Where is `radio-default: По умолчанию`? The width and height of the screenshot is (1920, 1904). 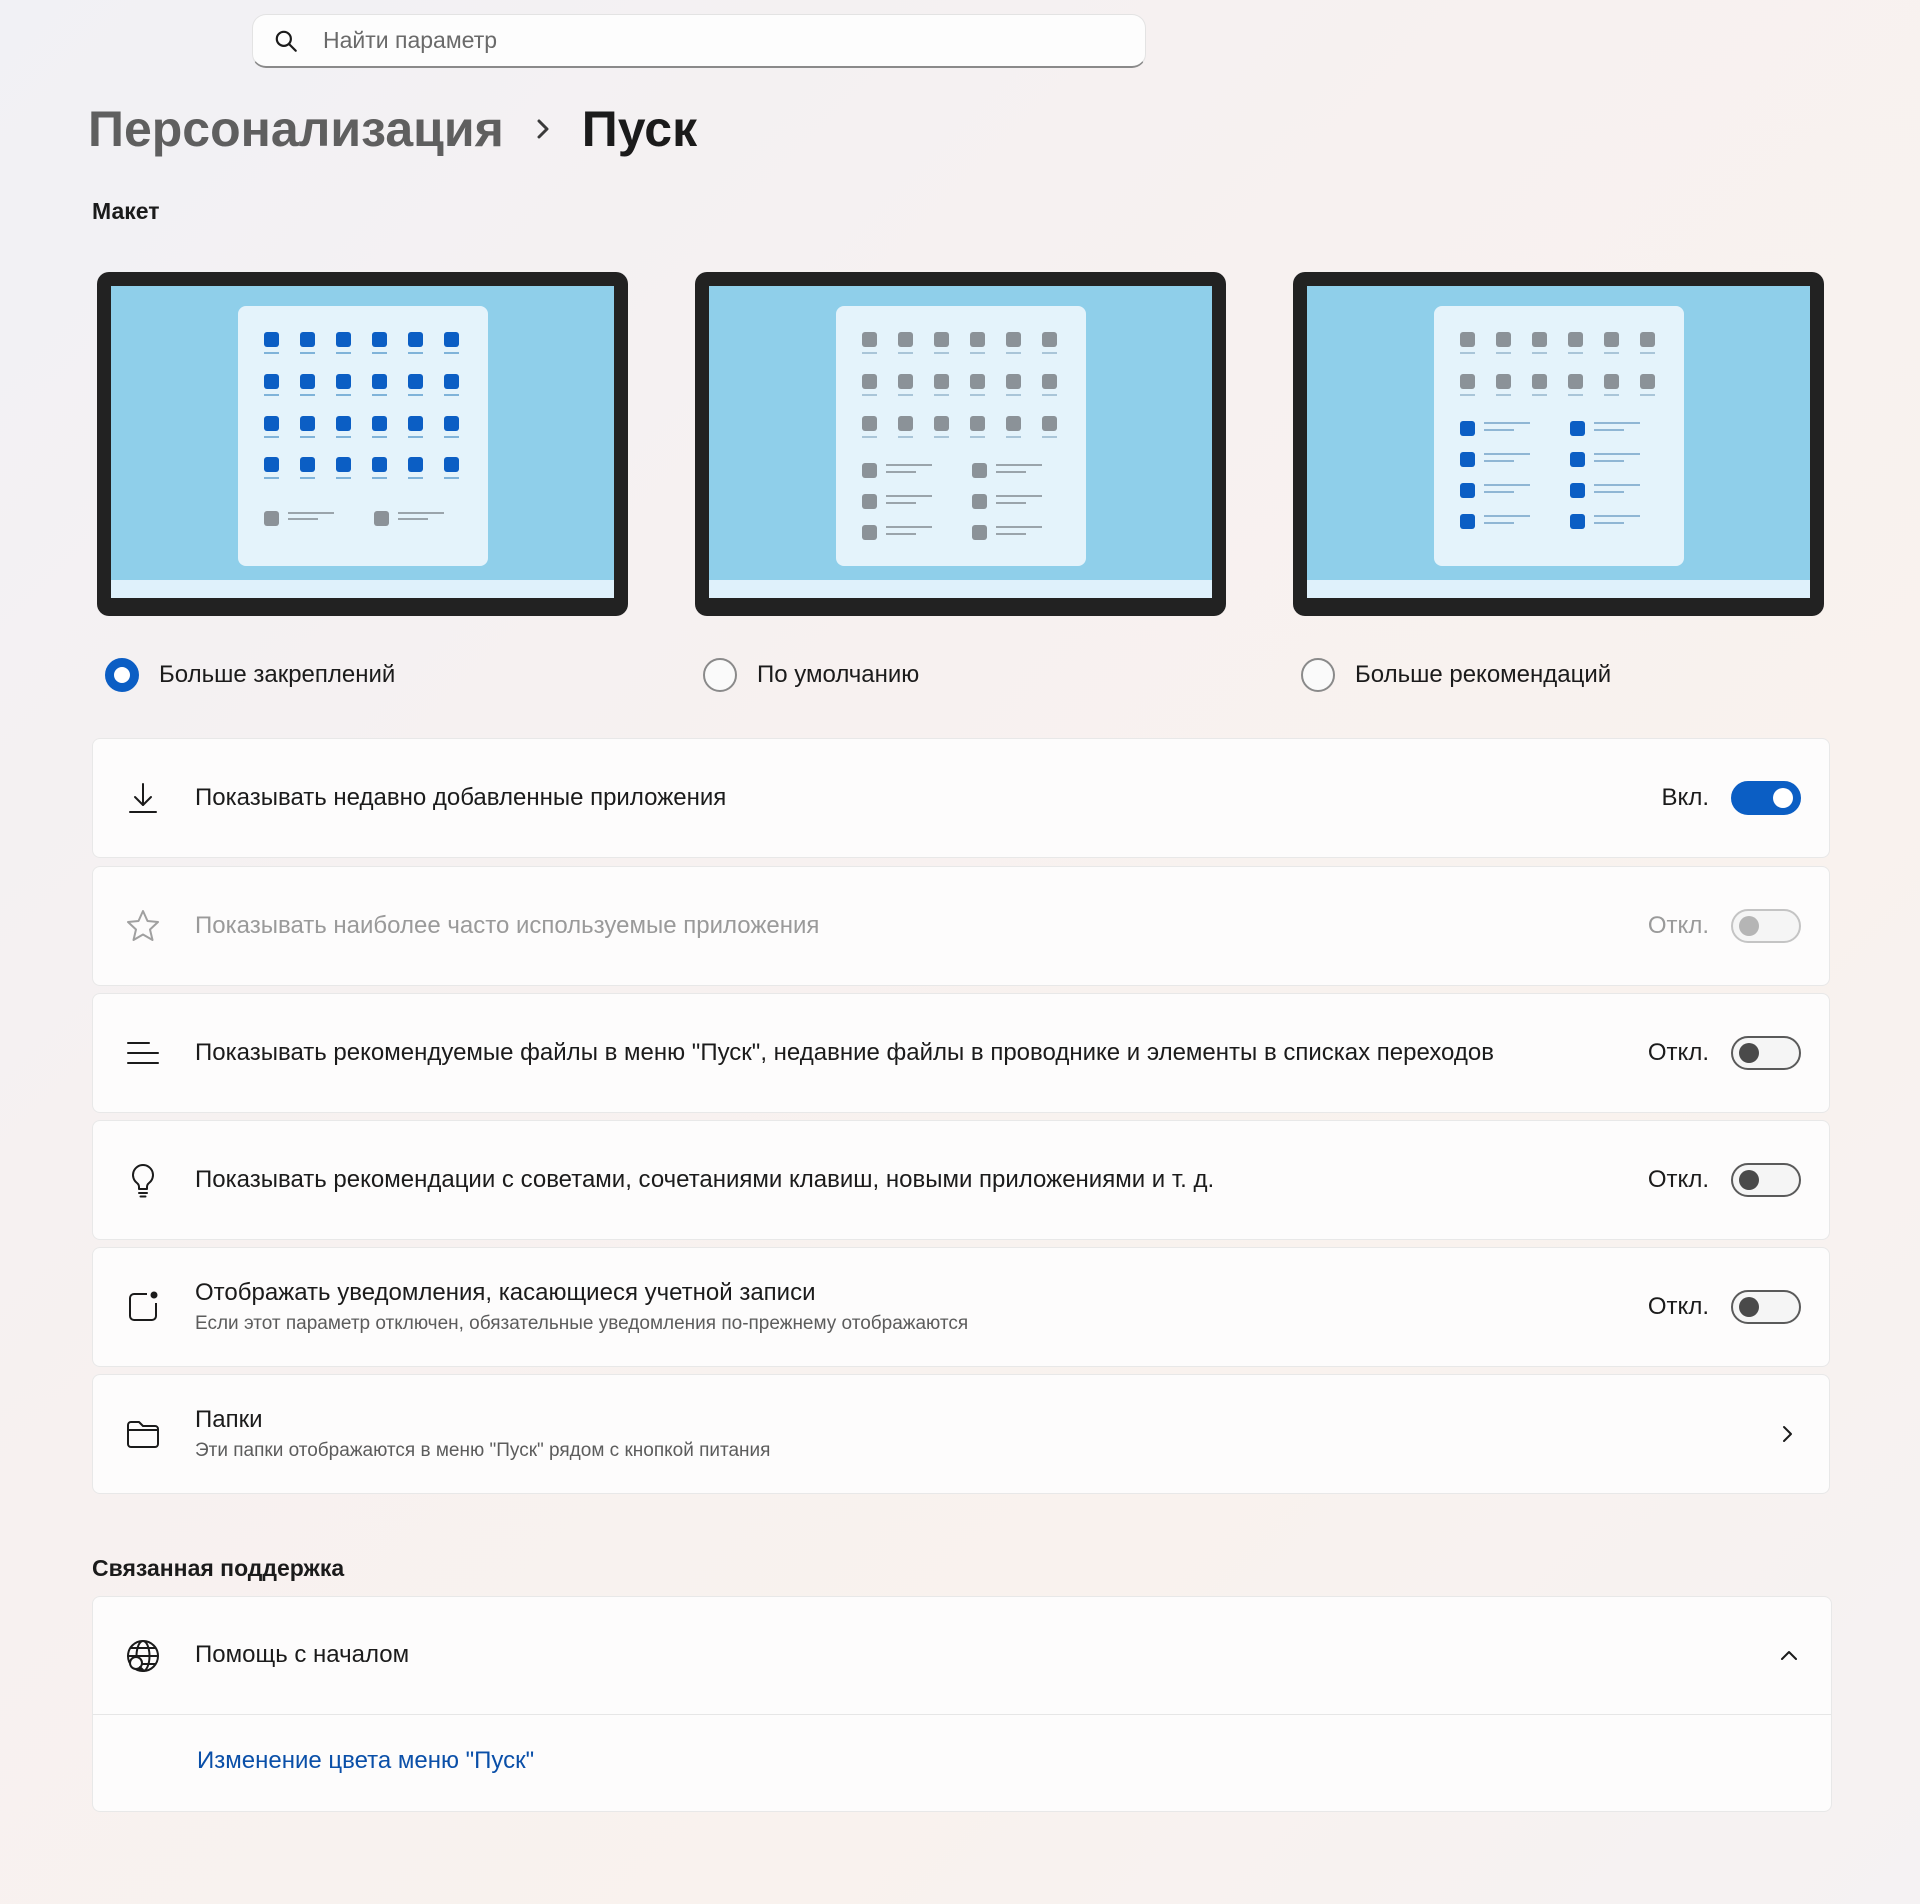 radio-default: По умолчанию is located at coordinates (811, 675).